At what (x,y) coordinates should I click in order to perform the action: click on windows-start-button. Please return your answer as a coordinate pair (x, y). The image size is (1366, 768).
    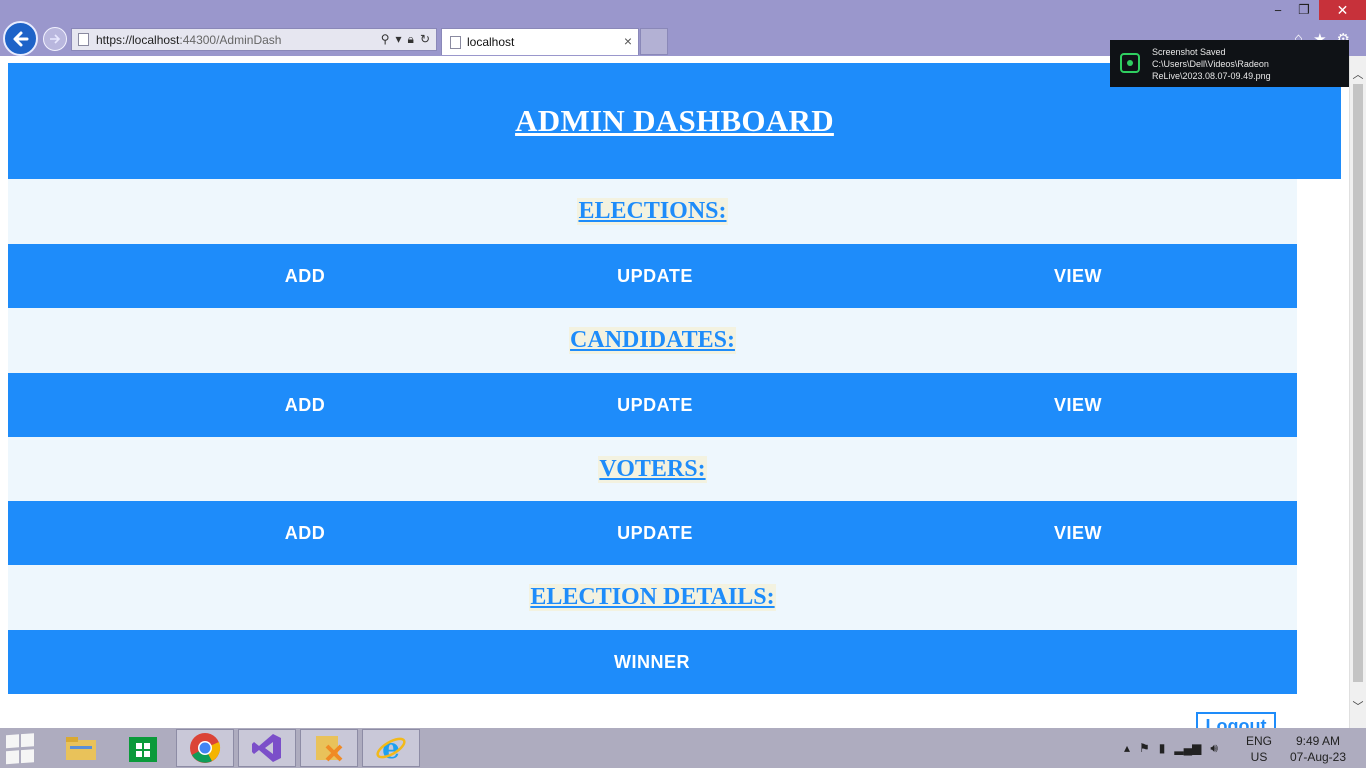
    Looking at the image, I should click on (23, 749).